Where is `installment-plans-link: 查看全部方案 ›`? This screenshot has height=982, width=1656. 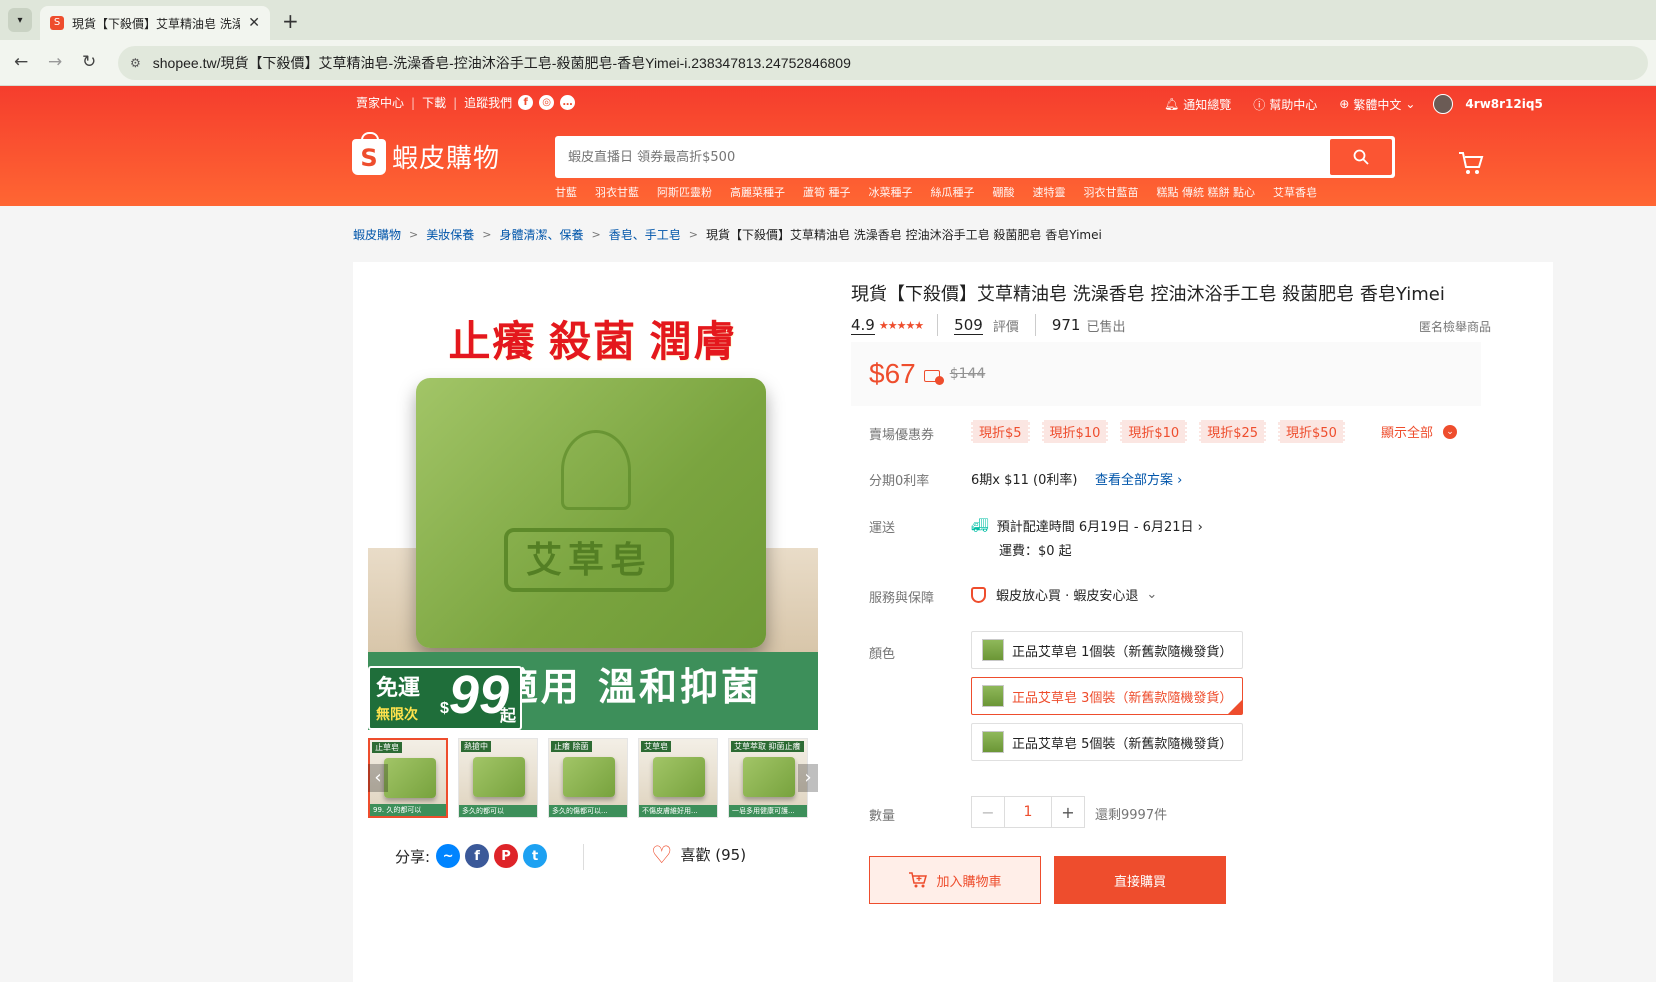 installment-plans-link: 查看全部方案 › is located at coordinates (1138, 478).